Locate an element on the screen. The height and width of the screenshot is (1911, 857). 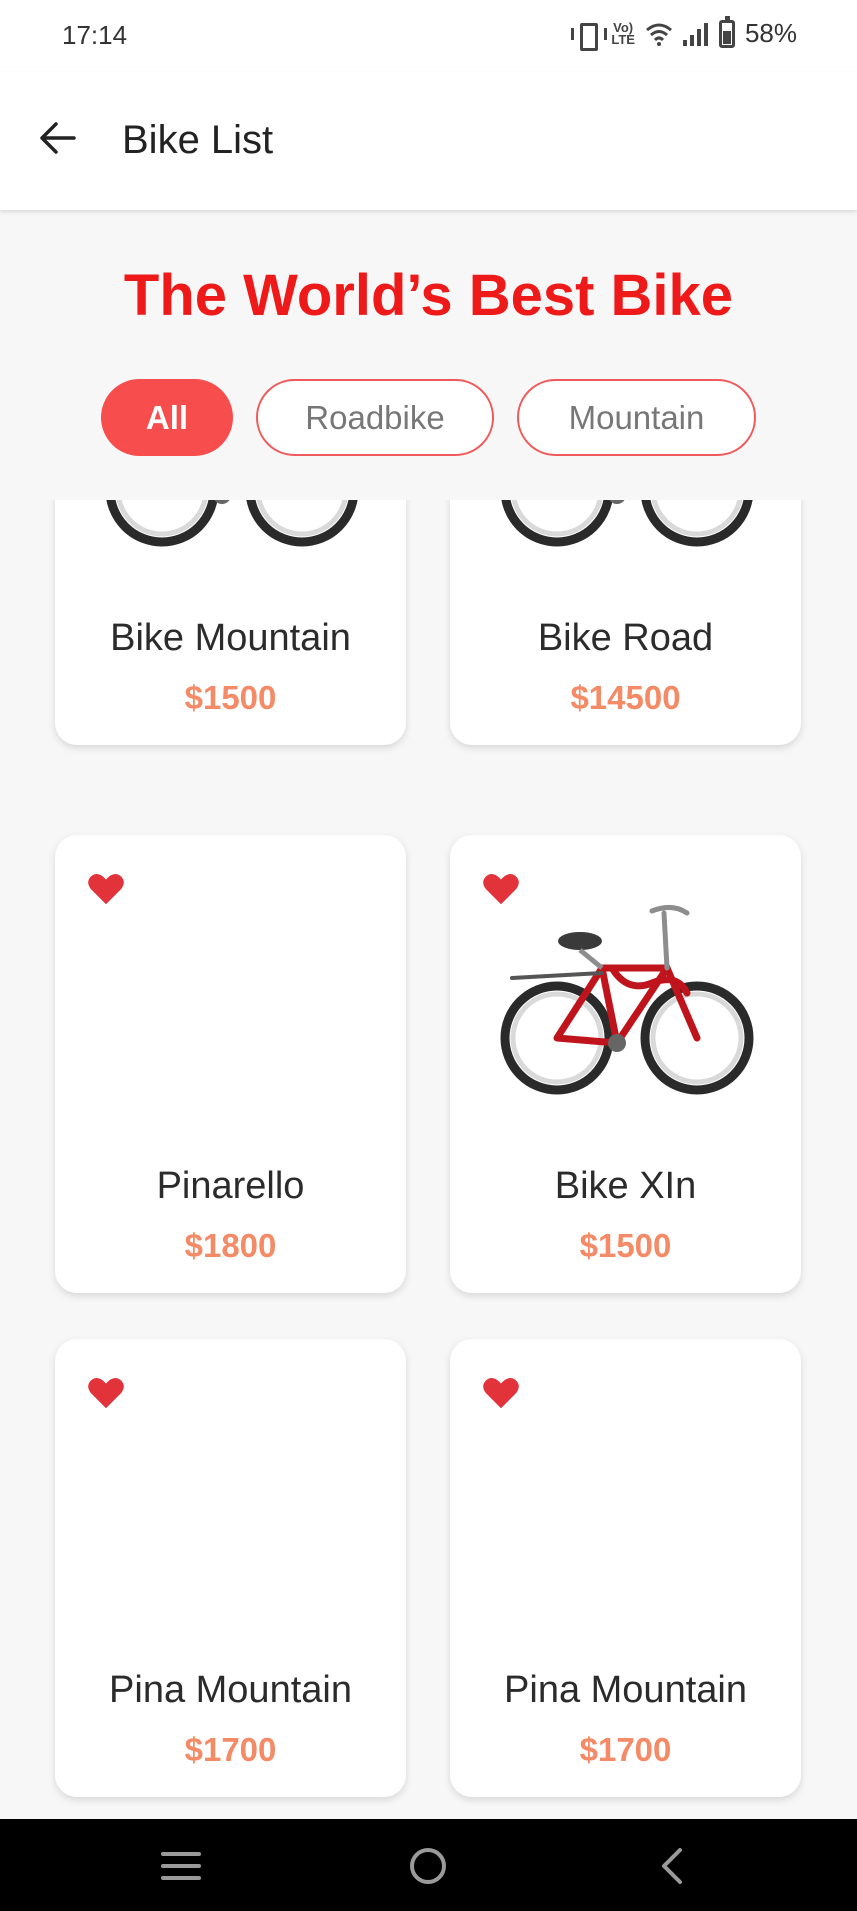
battery-icon is located at coordinates (726, 31).